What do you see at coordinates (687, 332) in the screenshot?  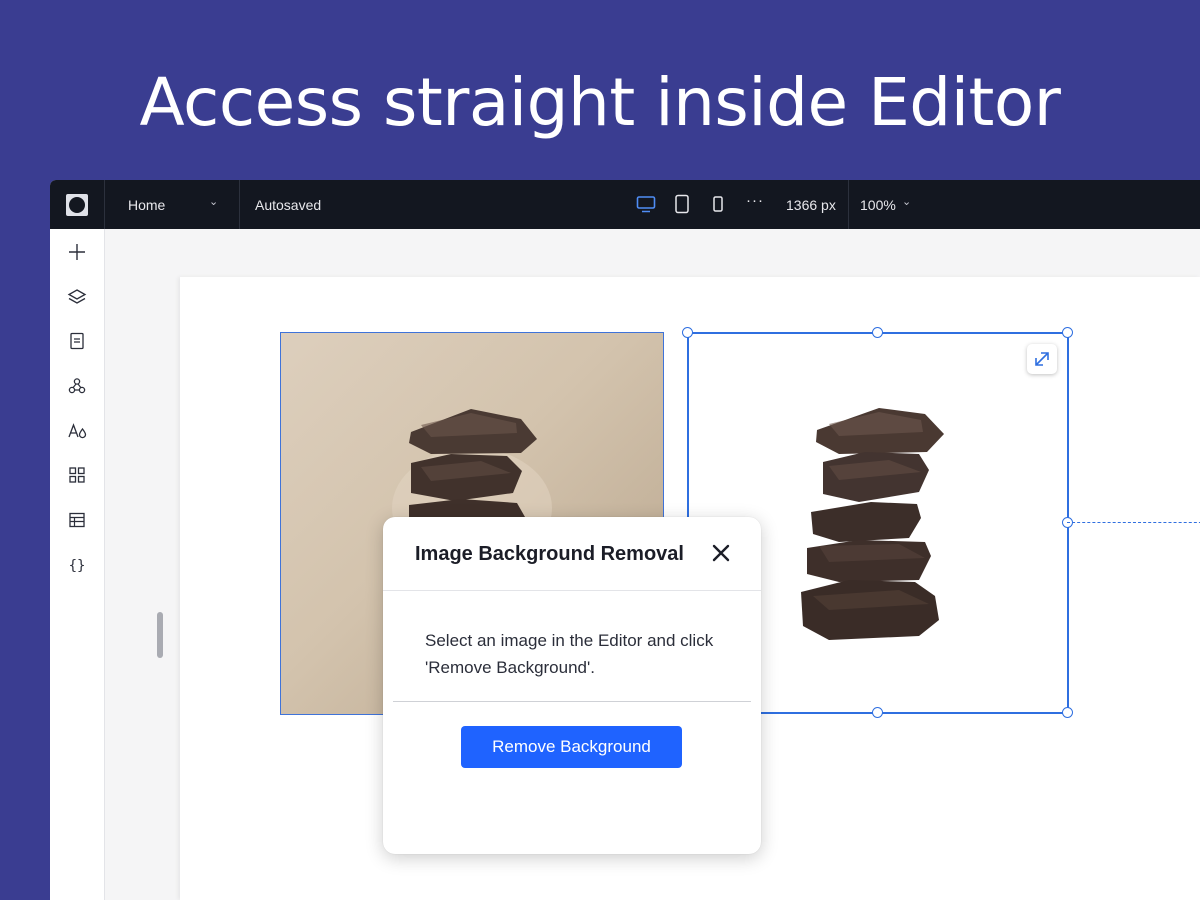 I see `resize-handle-top-left` at bounding box center [687, 332].